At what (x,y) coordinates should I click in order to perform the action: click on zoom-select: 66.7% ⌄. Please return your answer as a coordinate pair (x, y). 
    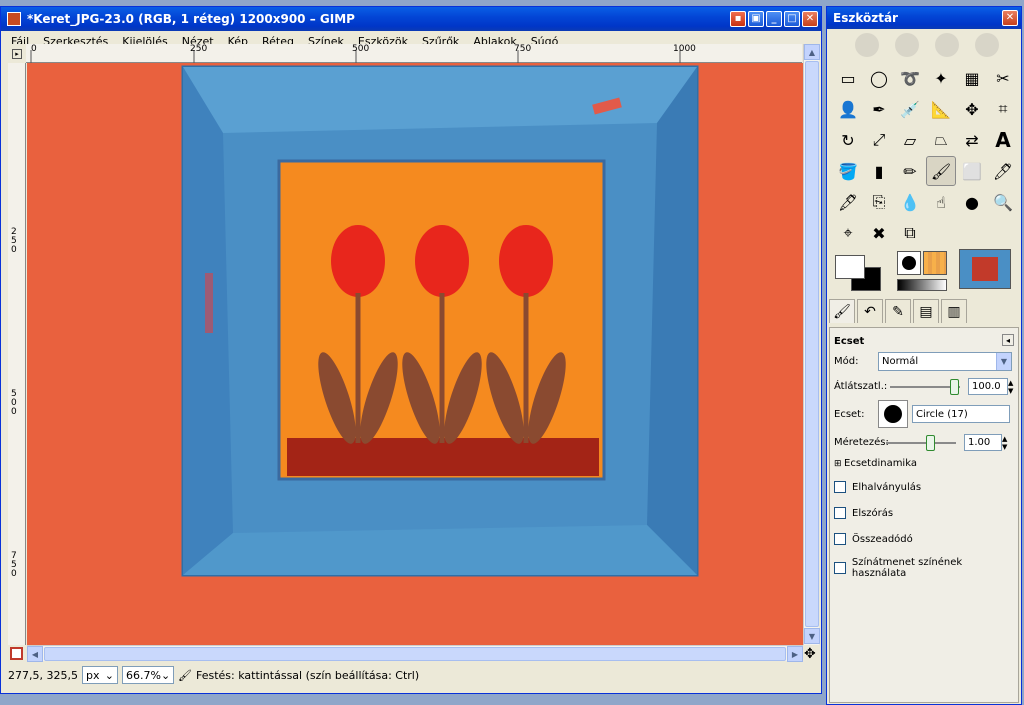
    Looking at the image, I should click on (148, 675).